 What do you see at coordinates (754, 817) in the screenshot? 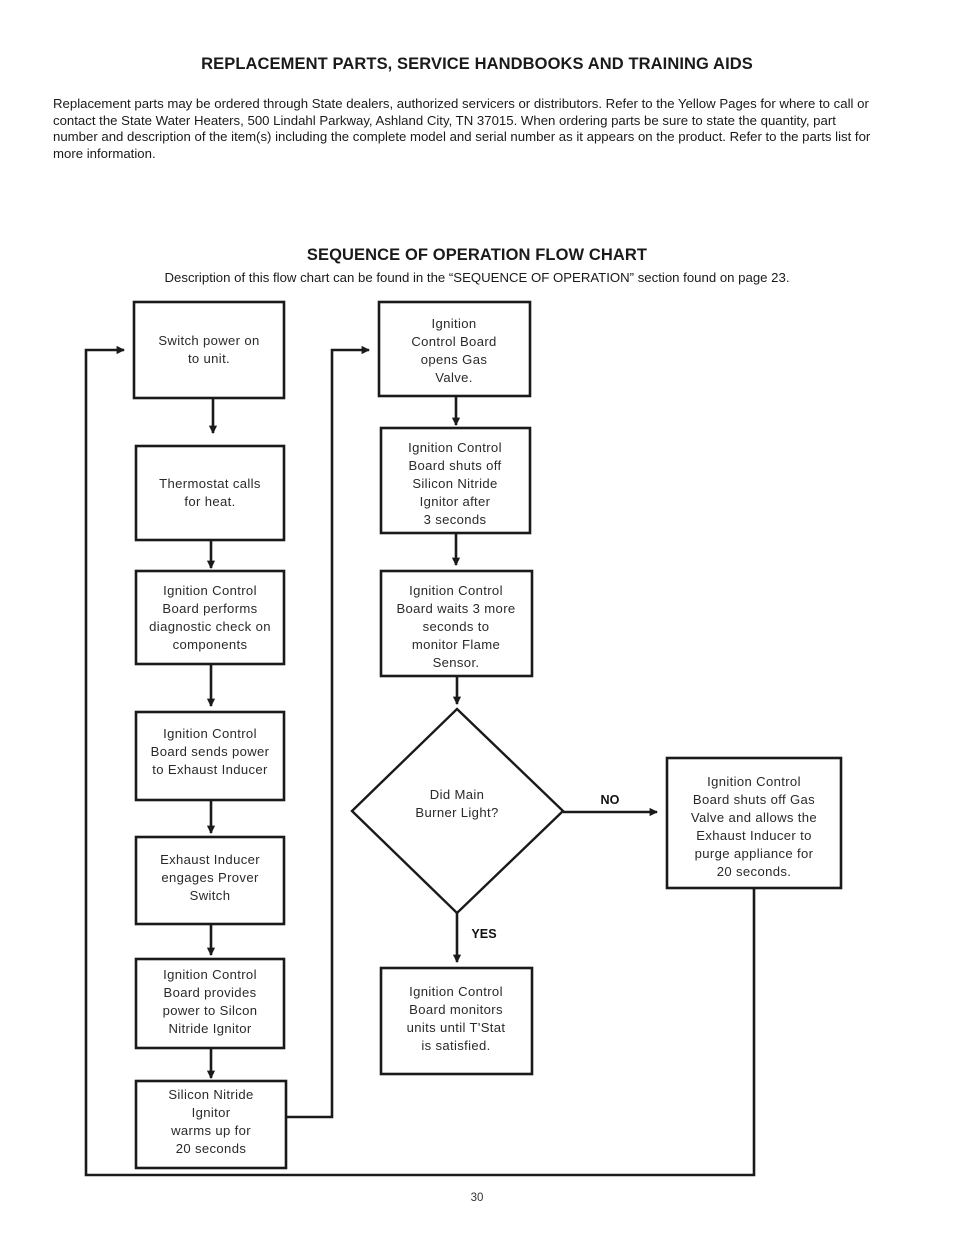
I see `flow-node-line: Valve and allows the` at bounding box center [754, 817].